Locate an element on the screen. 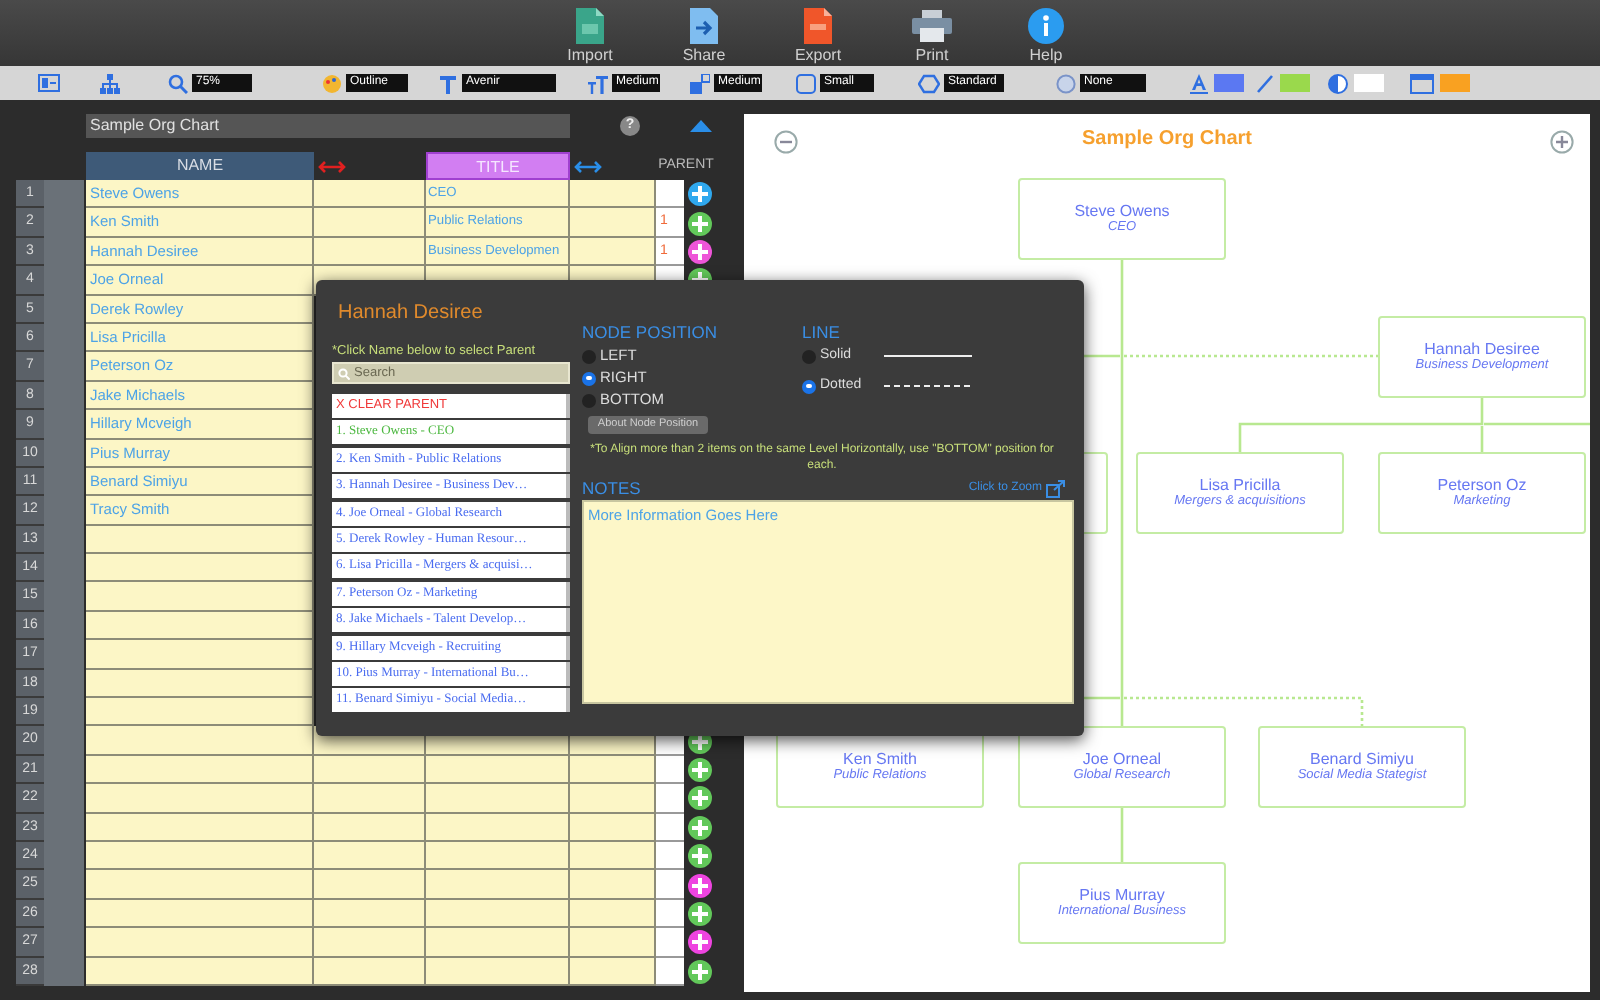 The image size is (1600, 1000). node-name: Steve Owens is located at coordinates (1122, 211).